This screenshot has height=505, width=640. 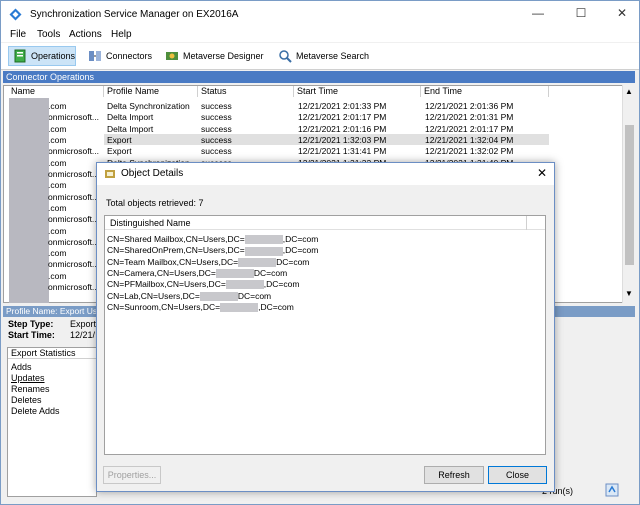 What do you see at coordinates (581, 14) in the screenshot?
I see `maximize-button: ☐` at bounding box center [581, 14].